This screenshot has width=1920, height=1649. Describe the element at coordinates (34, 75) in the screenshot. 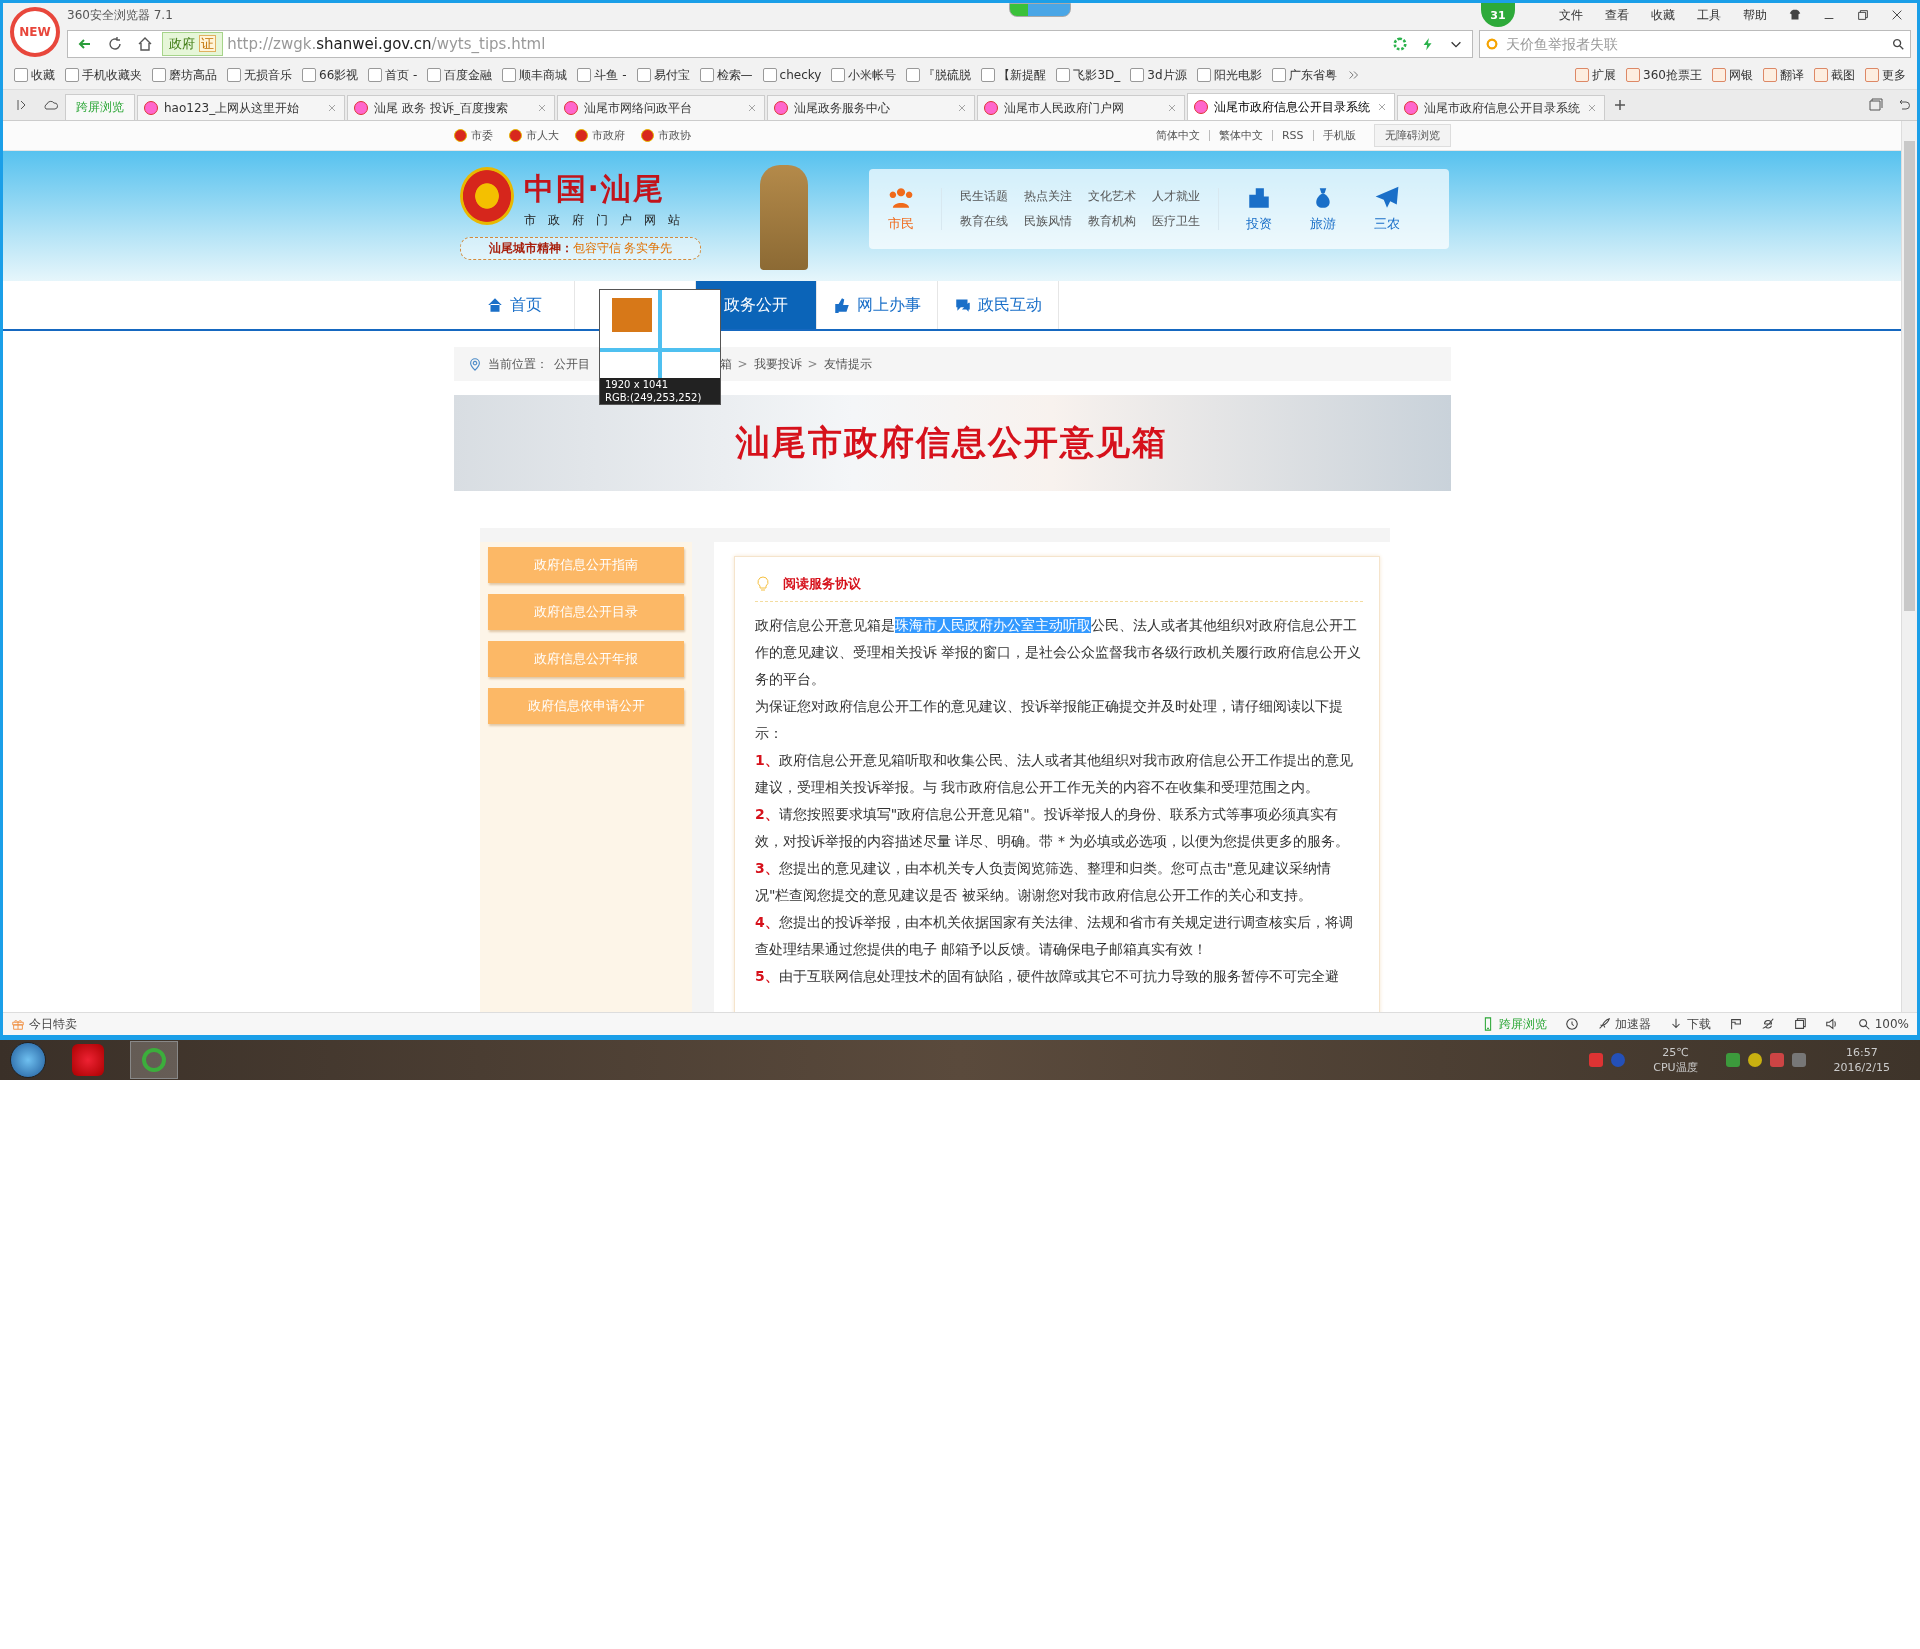

I see `bookmark-link: 收藏` at that location.